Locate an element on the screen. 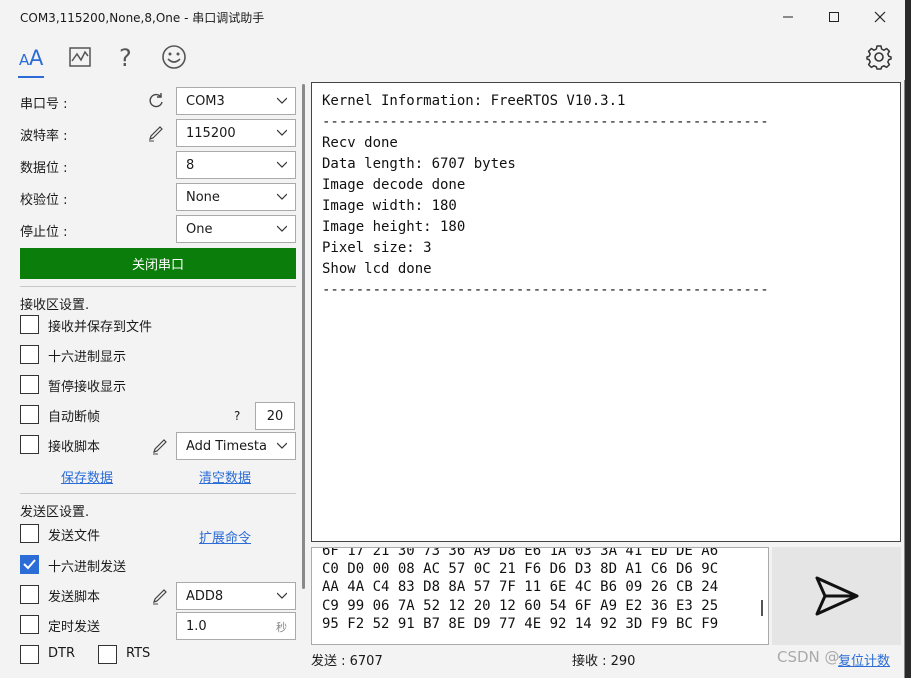  dtr-label: DTR is located at coordinates (61, 653).